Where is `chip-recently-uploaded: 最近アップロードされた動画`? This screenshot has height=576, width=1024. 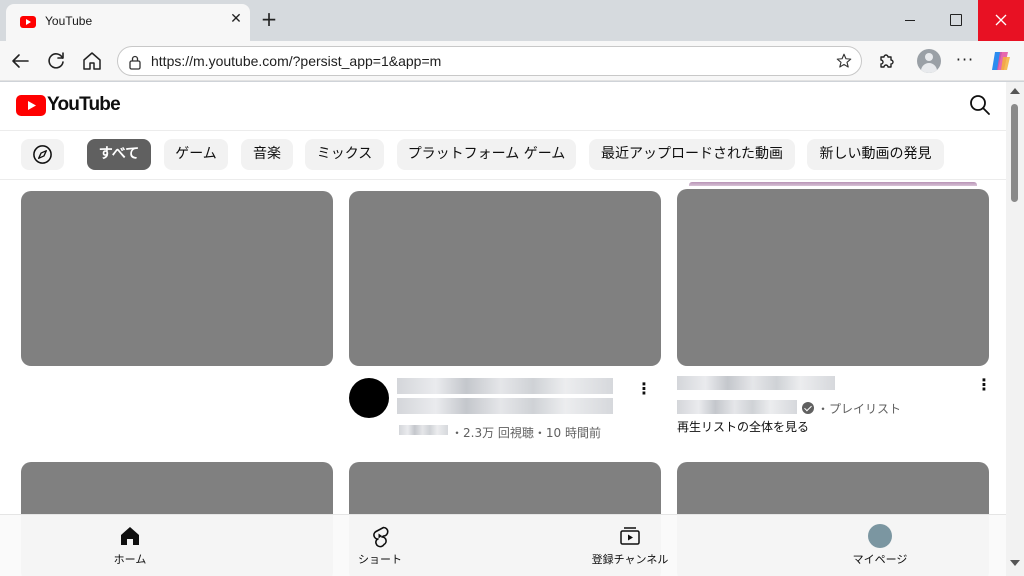
chip-recently-uploaded: 最近アップロードされた動画 is located at coordinates (692, 154).